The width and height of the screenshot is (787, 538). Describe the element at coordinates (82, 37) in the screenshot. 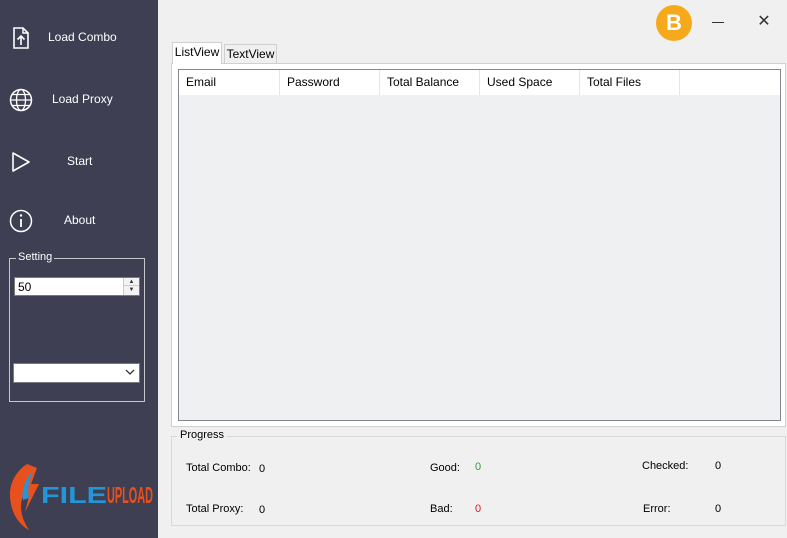

I see `load-combo-label: Load Combo` at that location.